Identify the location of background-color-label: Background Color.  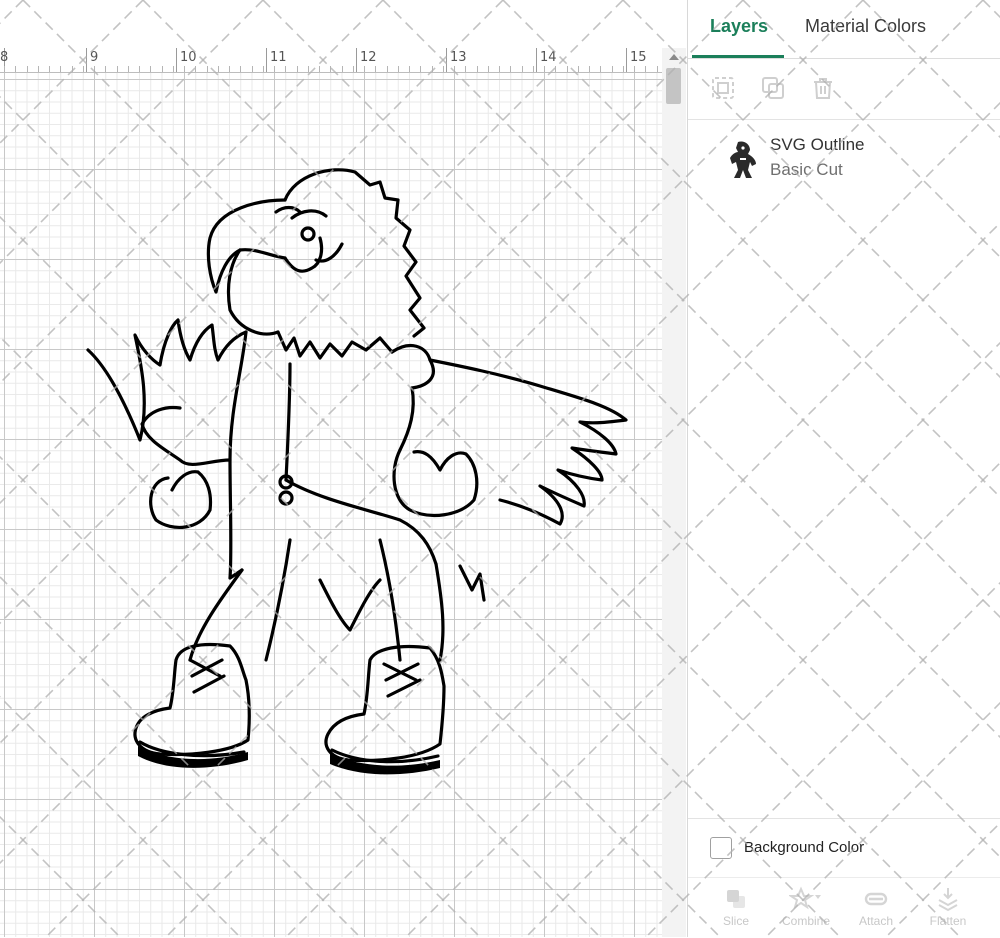
(804, 847).